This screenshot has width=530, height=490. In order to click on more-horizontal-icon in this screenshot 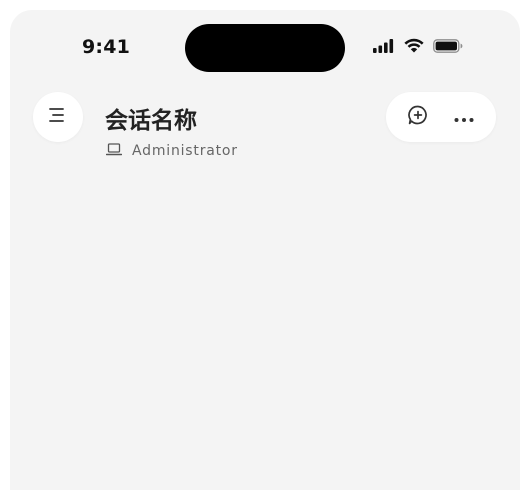, I will do `click(464, 117)`.